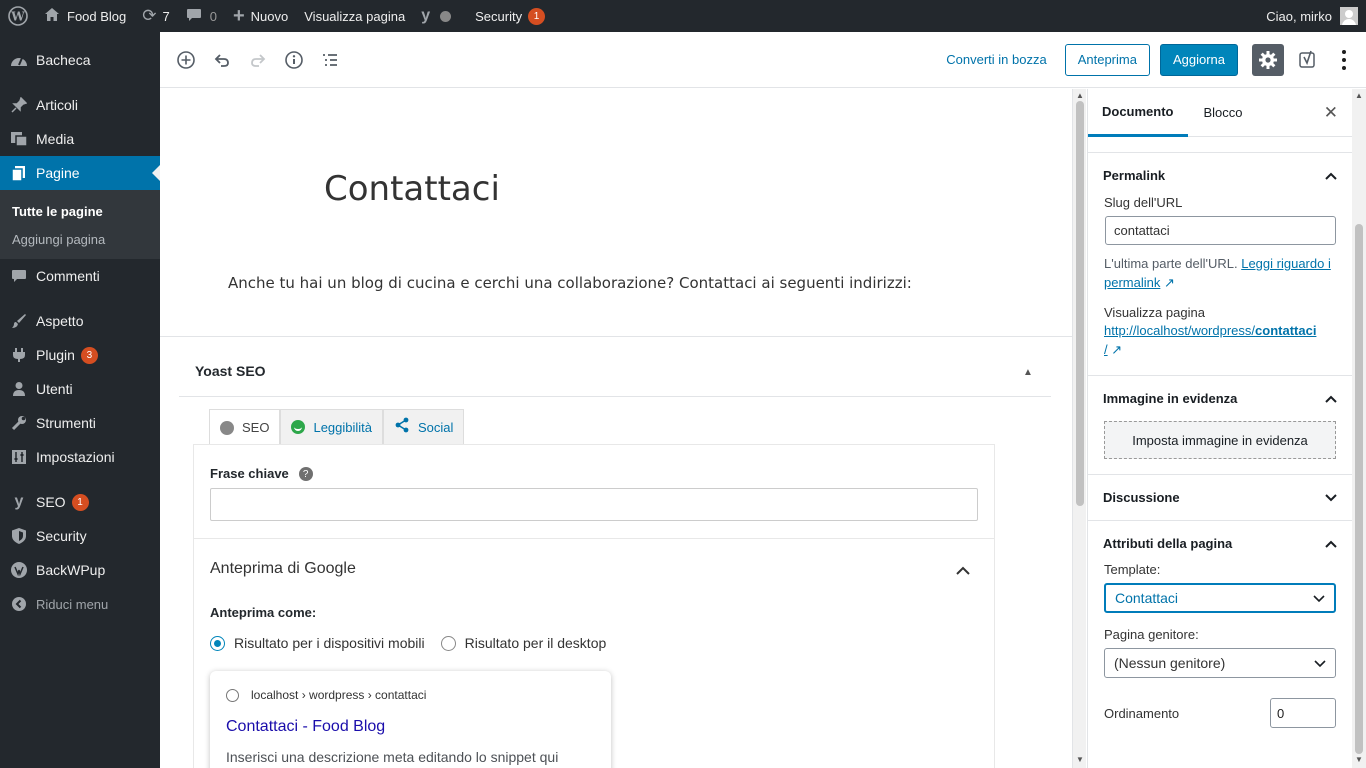  Describe the element at coordinates (80, 276) in the screenshot. I see `sidebar-item-commenti: Commenti` at that location.